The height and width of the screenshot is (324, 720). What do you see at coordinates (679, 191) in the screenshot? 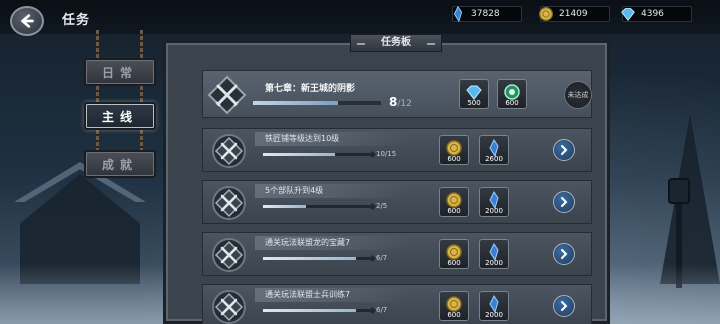
I see `lamp-head` at bounding box center [679, 191].